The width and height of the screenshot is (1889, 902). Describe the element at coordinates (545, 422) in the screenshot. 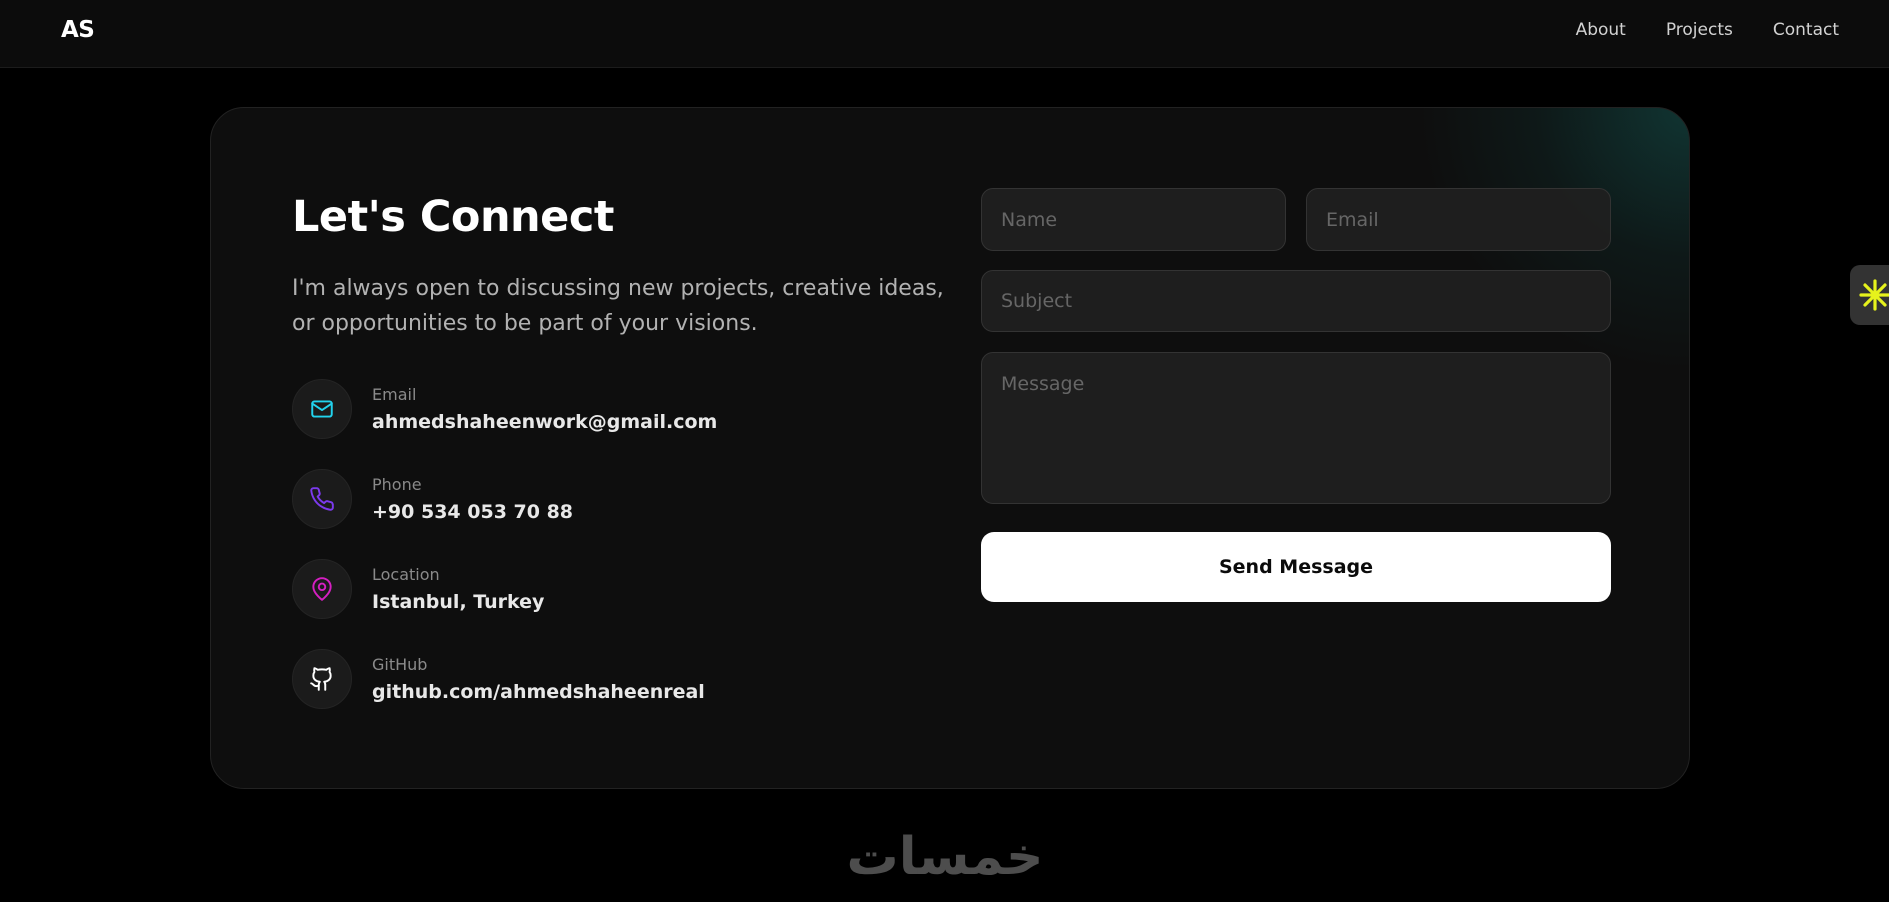

I see `contact-value: ahmedshaheenwork@gmail.com` at that location.